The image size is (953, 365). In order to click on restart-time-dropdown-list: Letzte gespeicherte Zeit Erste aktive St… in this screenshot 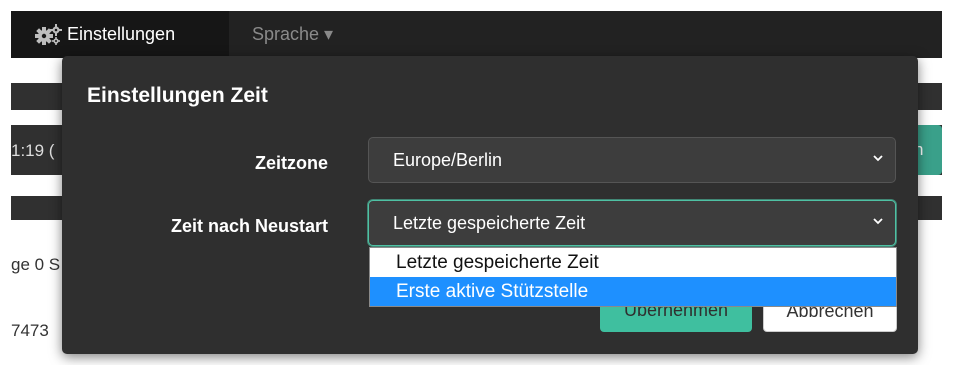, I will do `click(633, 277)`.